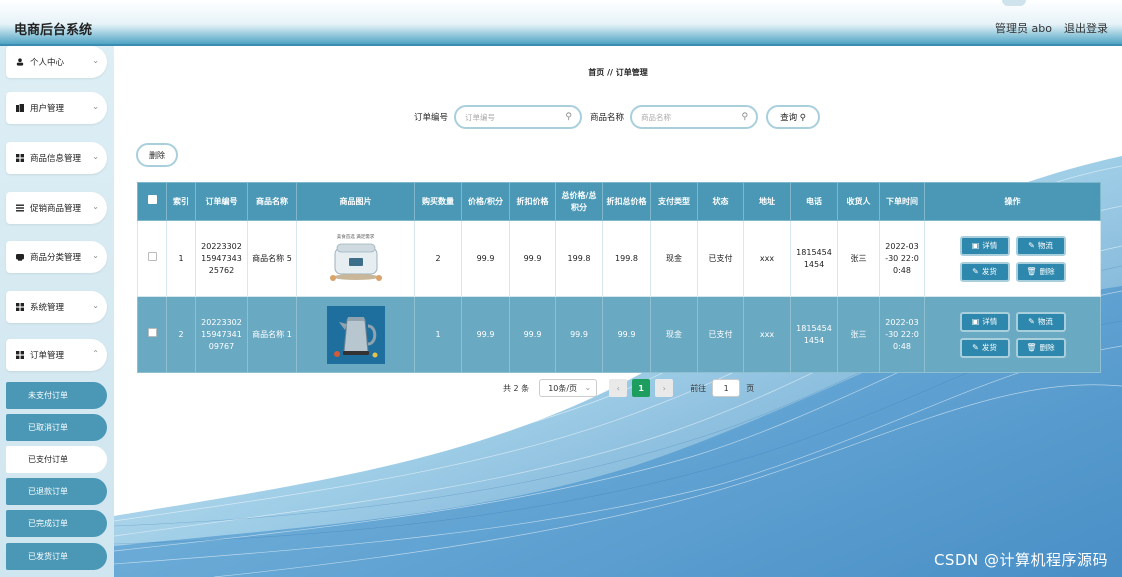 This screenshot has width=1122, height=577. Describe the element at coordinates (694, 117) in the screenshot. I see `product-name-input: 商品名称 ⚲` at that location.